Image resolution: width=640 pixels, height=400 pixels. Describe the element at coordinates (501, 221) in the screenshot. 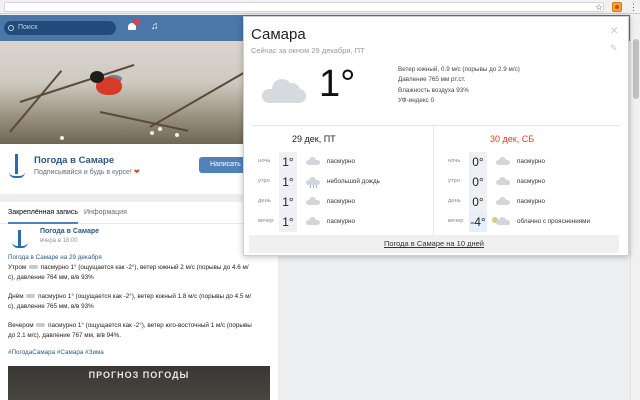

I see `partly-cloudy-night-icon` at that location.